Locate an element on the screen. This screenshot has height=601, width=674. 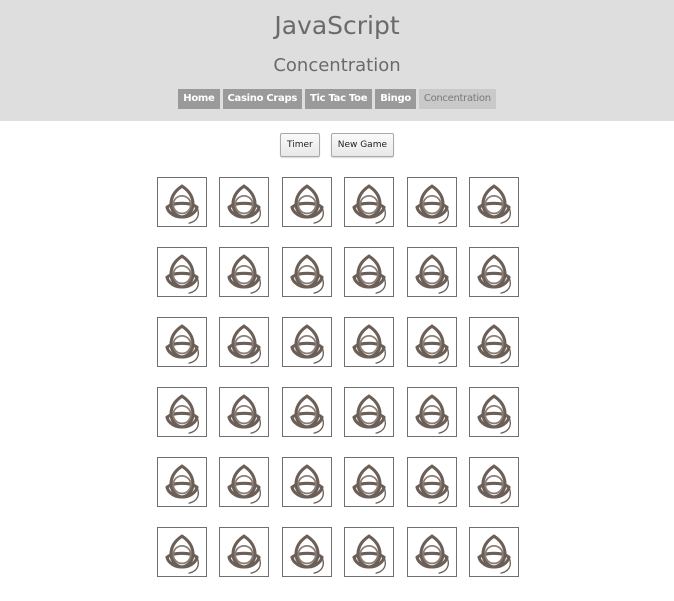
nav-item-tic-tac-toe: Tic Tac Toe is located at coordinates (338, 99).